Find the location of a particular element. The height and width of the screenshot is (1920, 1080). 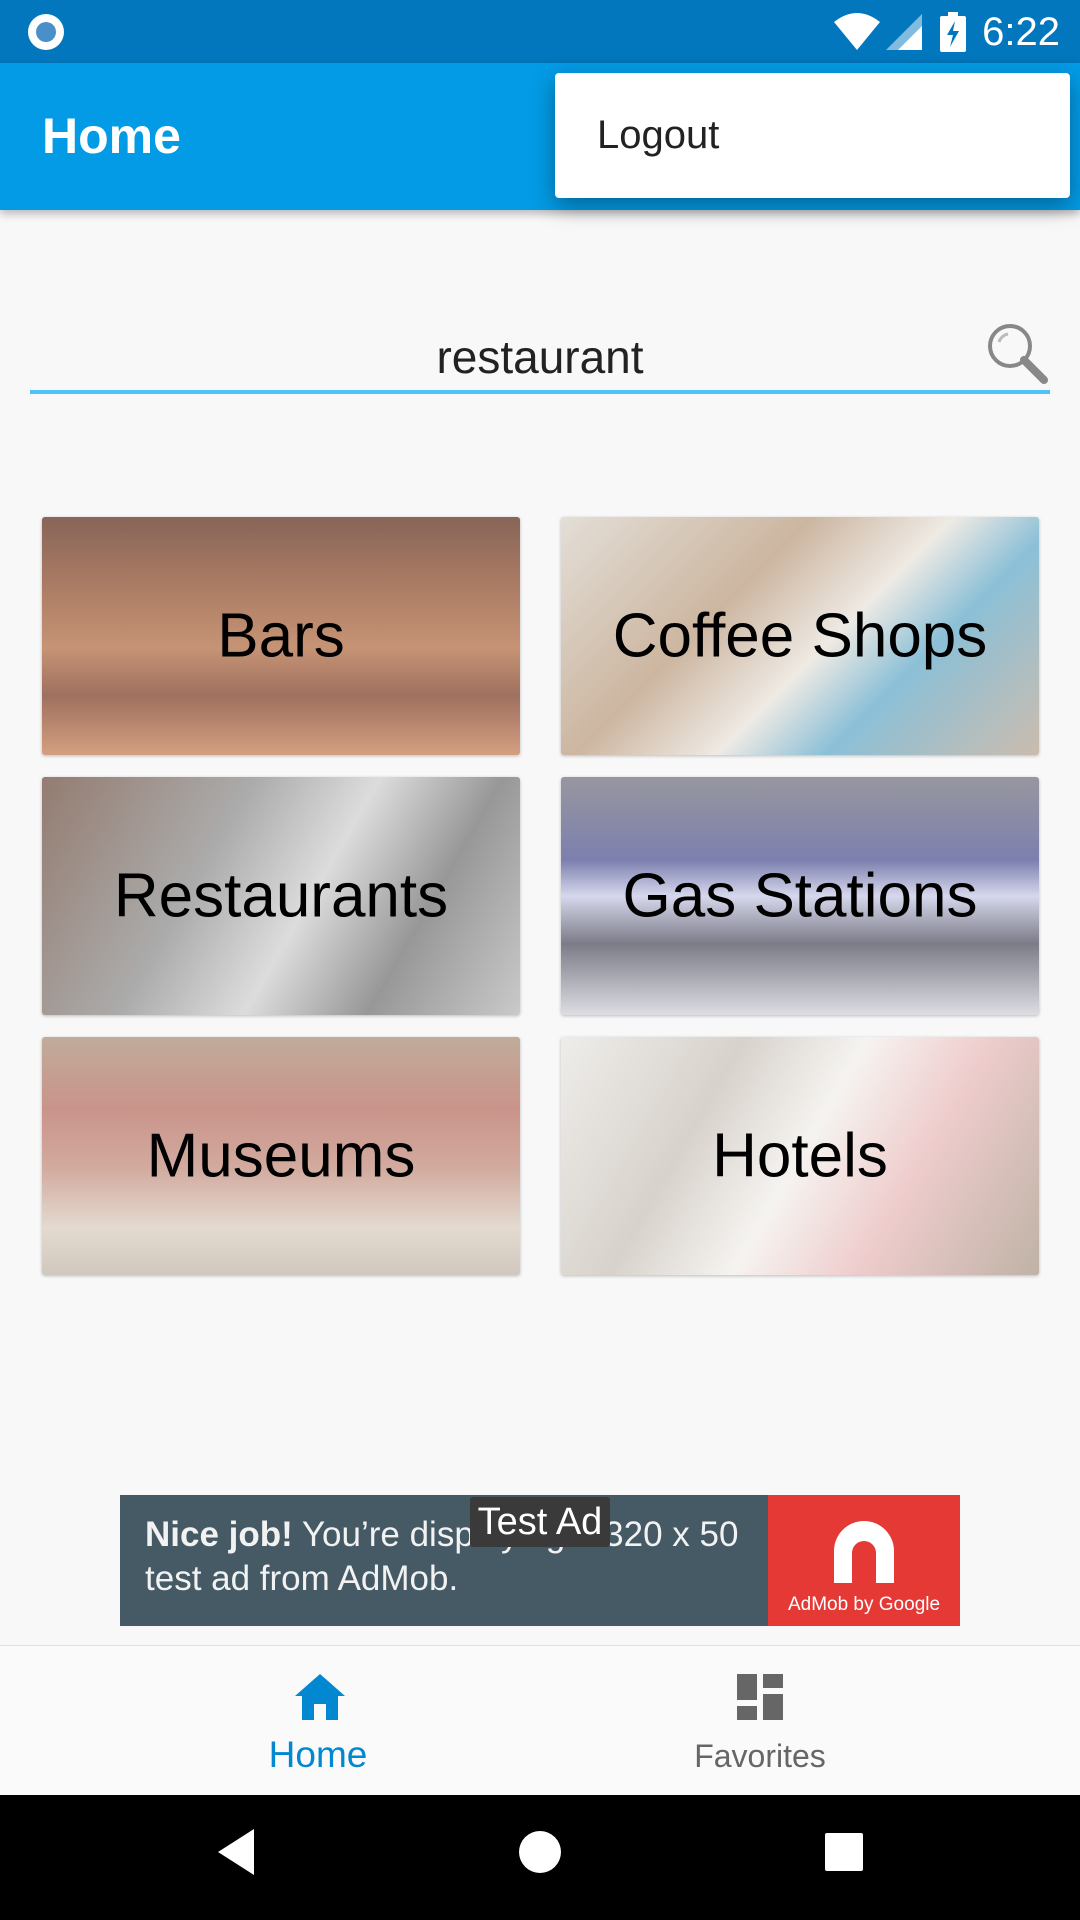

overflow-menu: Logout is located at coordinates (812, 135).